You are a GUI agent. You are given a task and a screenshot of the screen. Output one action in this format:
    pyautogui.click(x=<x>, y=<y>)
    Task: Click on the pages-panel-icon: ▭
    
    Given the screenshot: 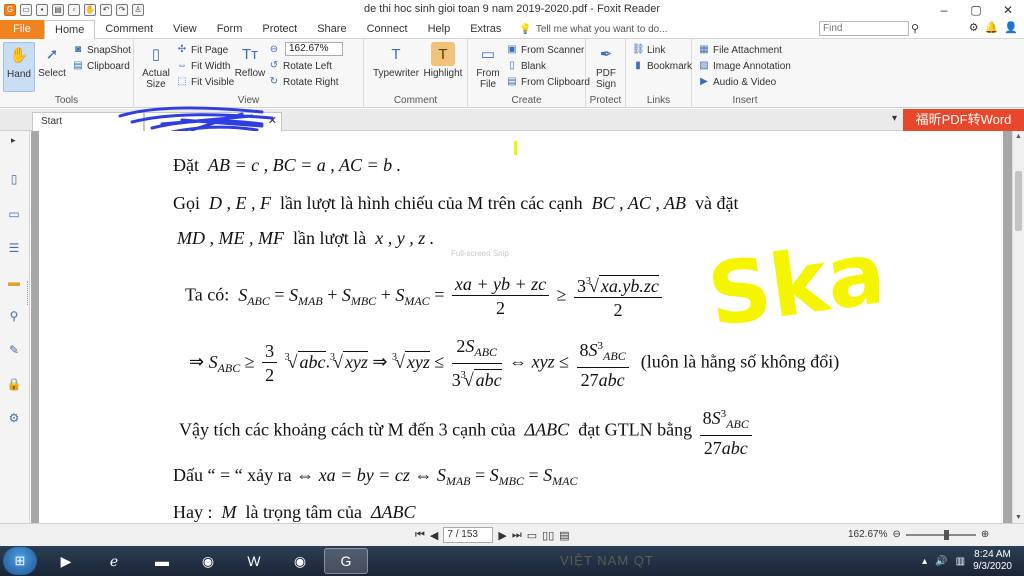 What is the action you would take?
    pyautogui.click(x=14, y=214)
    